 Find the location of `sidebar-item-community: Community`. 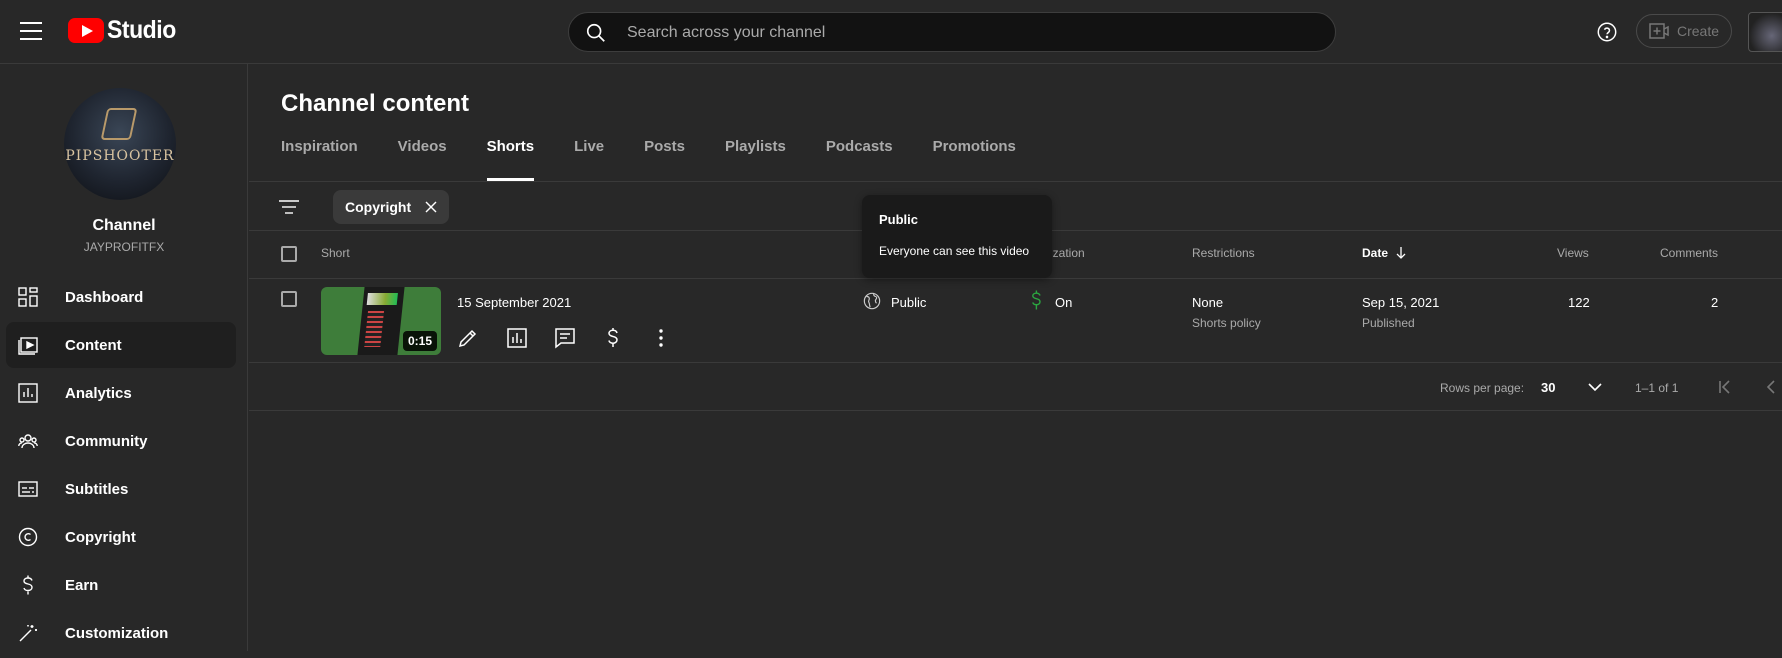

sidebar-item-community: Community is located at coordinates (121, 441).